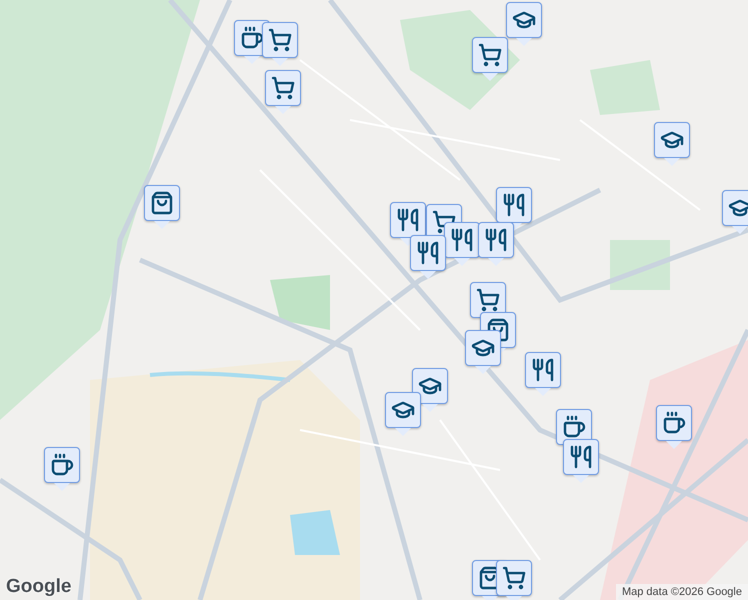 Image resolution: width=748 pixels, height=600 pixels. I want to click on map-attribution: Map data ©2026 Google, so click(682, 592).